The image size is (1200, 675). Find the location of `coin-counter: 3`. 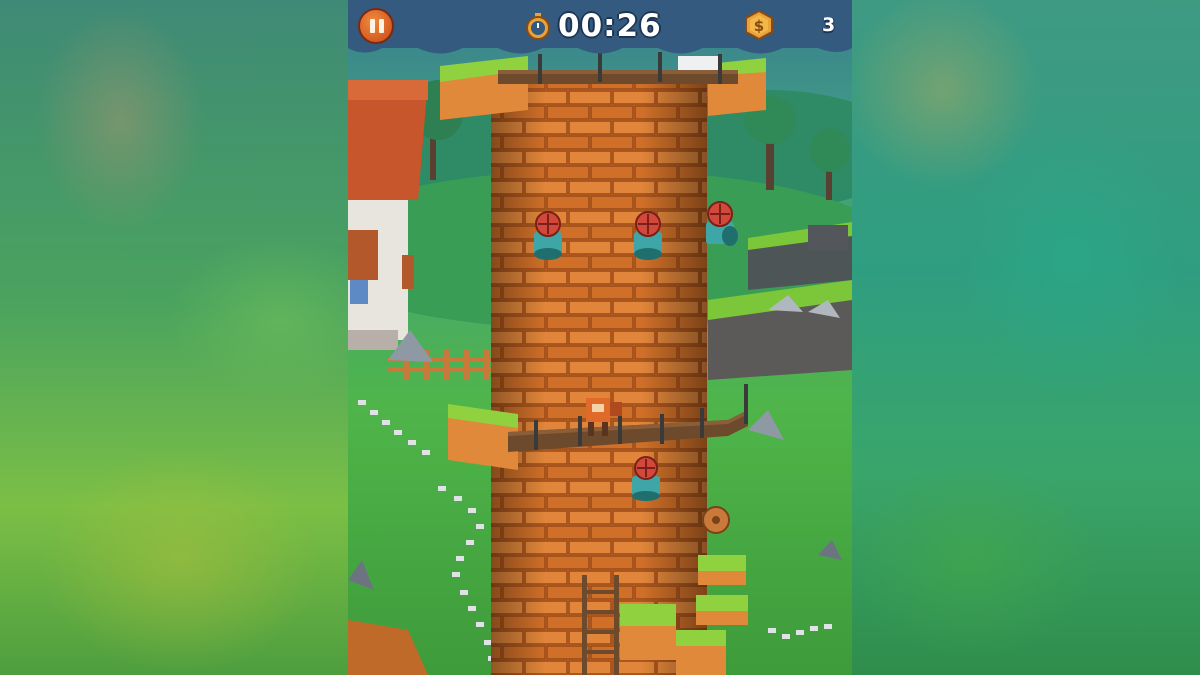

coin-counter: 3 is located at coordinates (829, 25).